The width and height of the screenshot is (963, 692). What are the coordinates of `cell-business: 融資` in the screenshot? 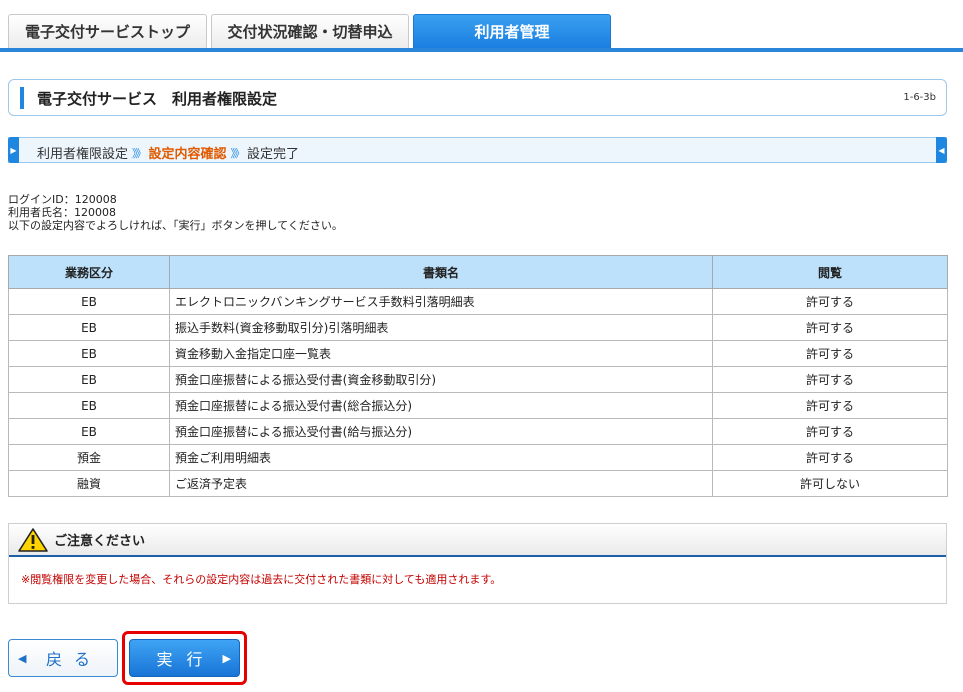 It's located at (89, 483).